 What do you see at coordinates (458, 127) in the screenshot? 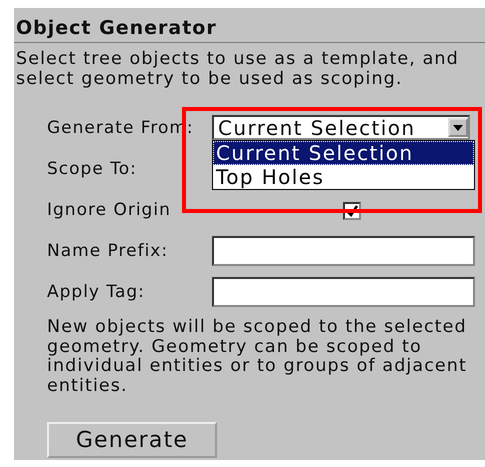
I see `caret-icon` at bounding box center [458, 127].